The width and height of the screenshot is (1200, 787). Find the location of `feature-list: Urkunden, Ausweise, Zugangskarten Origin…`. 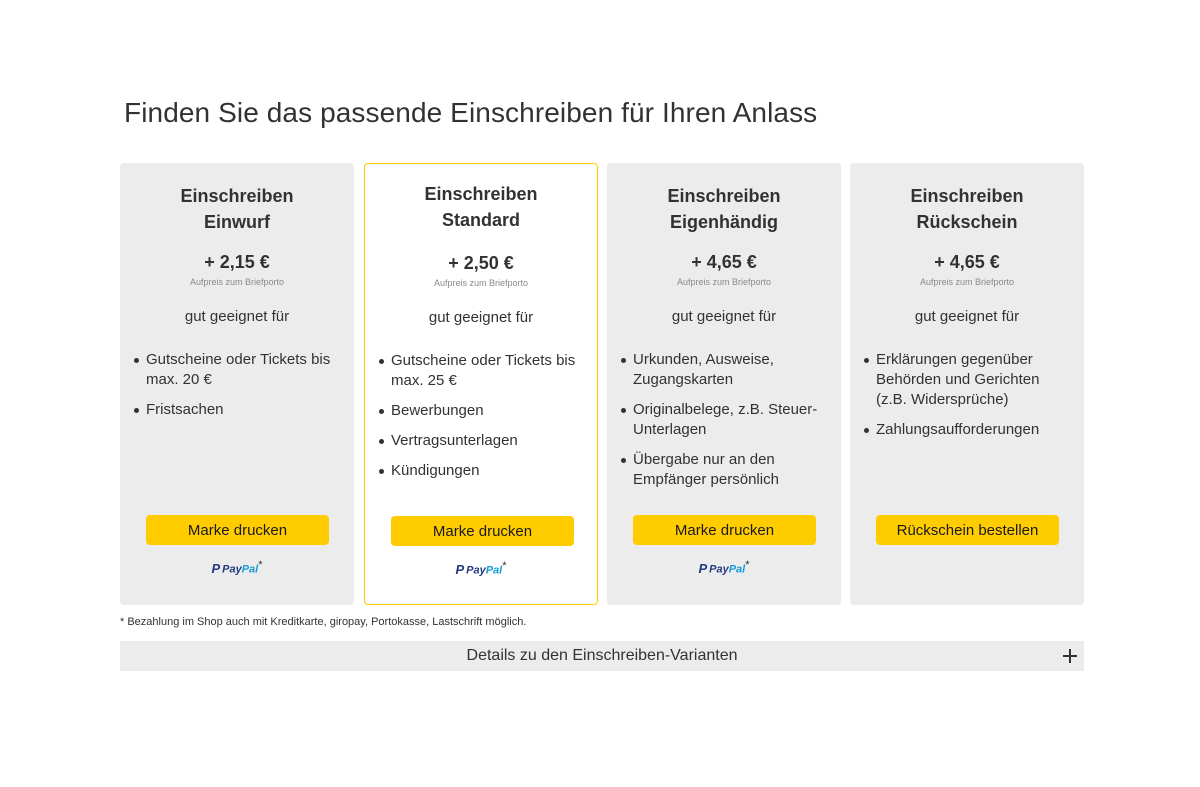

feature-list: Urkunden, Ausweise, Zugangskarten Origin… is located at coordinates (726, 425).